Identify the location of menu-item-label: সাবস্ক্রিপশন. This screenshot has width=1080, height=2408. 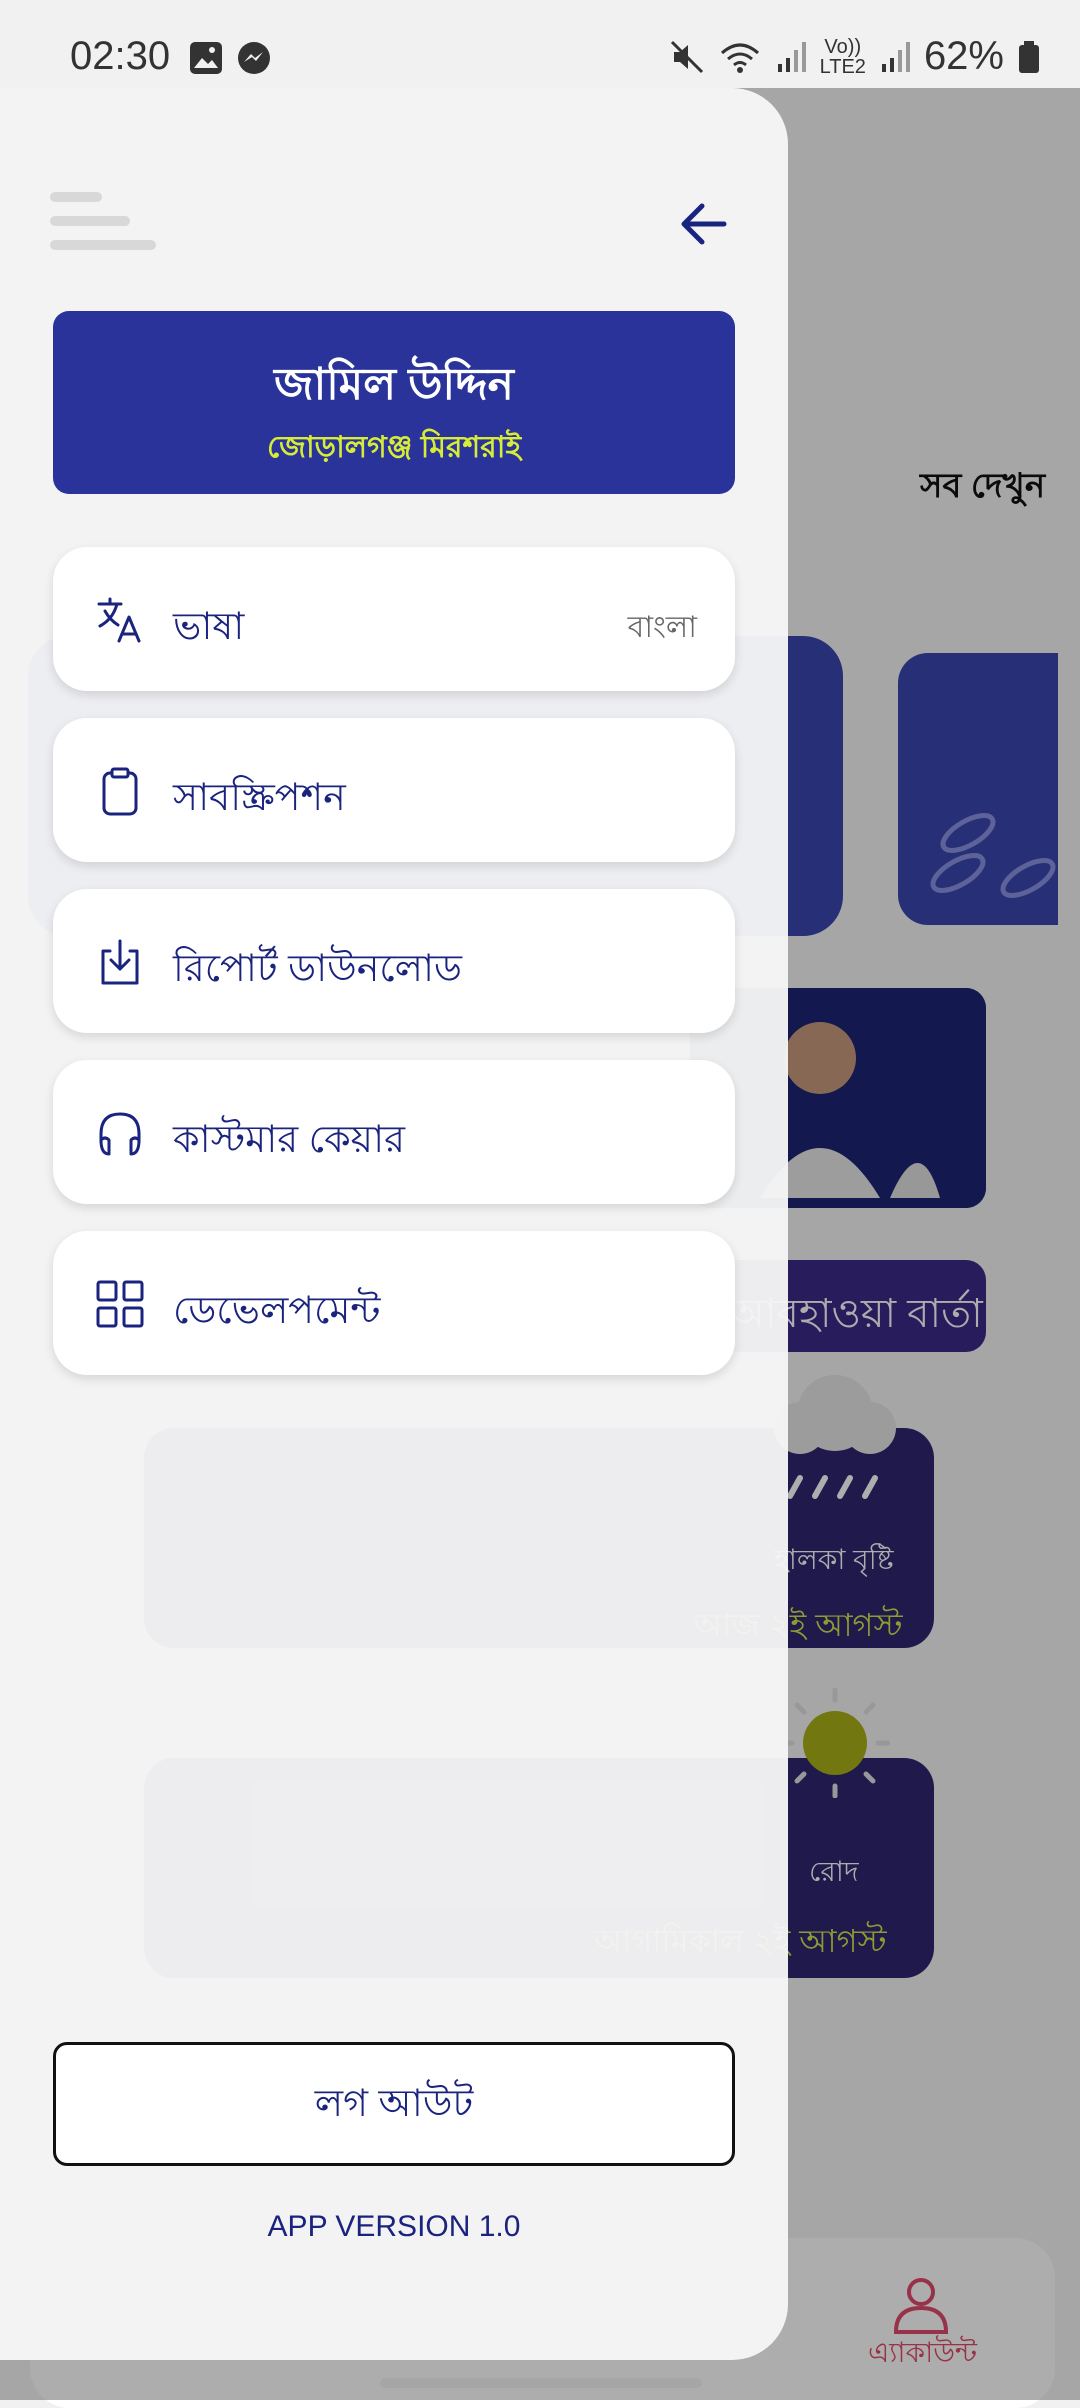
(259, 798).